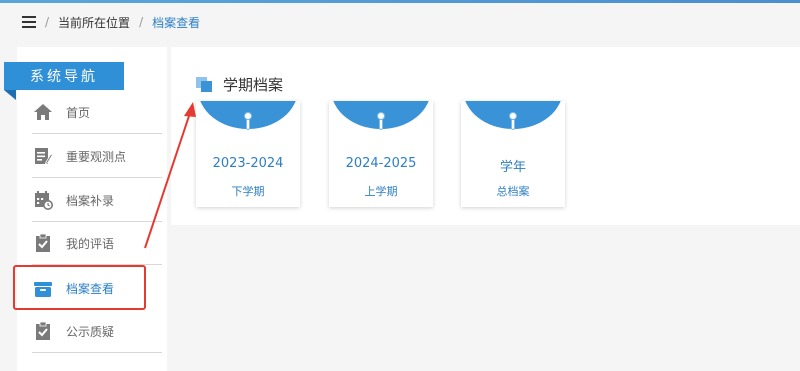  What do you see at coordinates (381, 163) in the screenshot?
I see `card-year: 2024-2025` at bounding box center [381, 163].